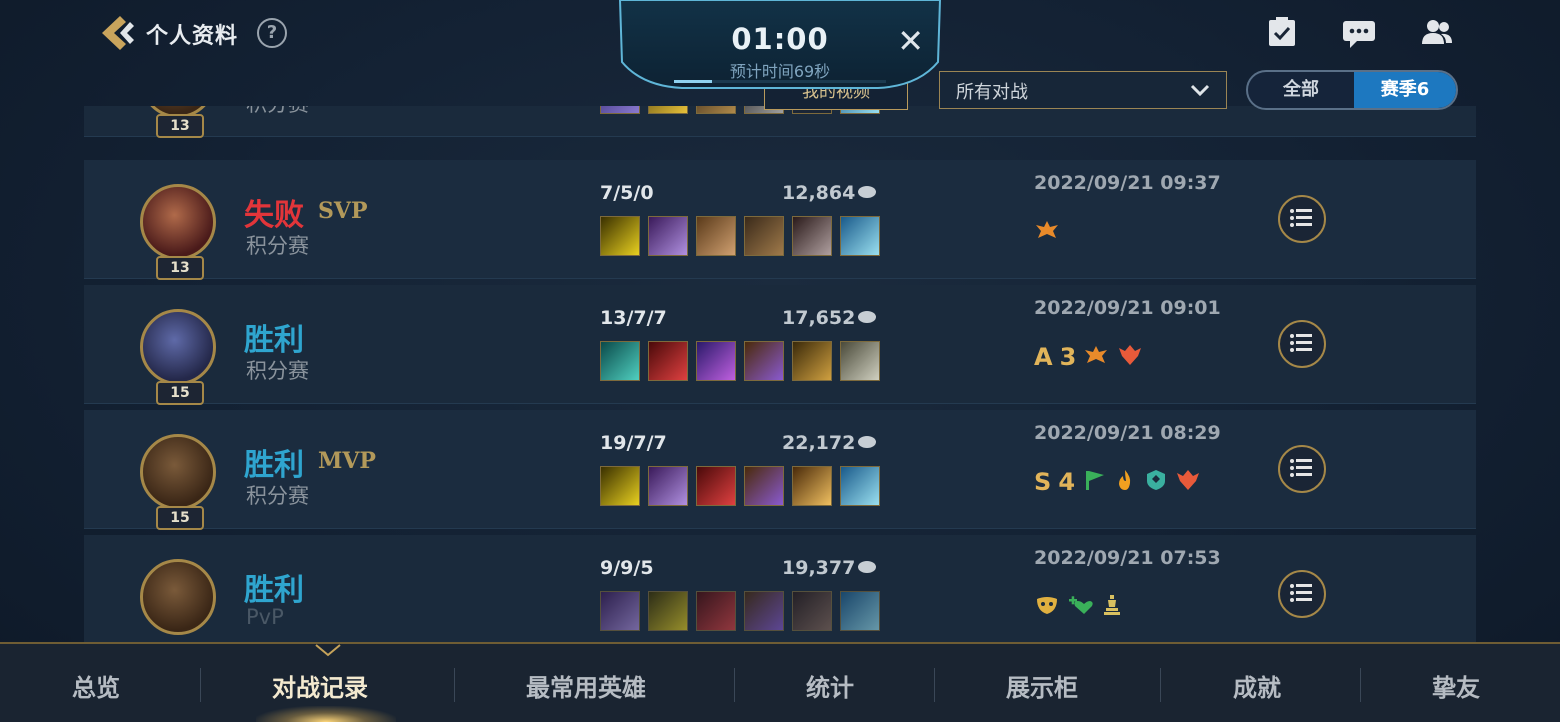 Image resolution: width=1560 pixels, height=722 pixels. What do you see at coordinates (1125, 482) in the screenshot?
I see `fire-icon` at bounding box center [1125, 482].